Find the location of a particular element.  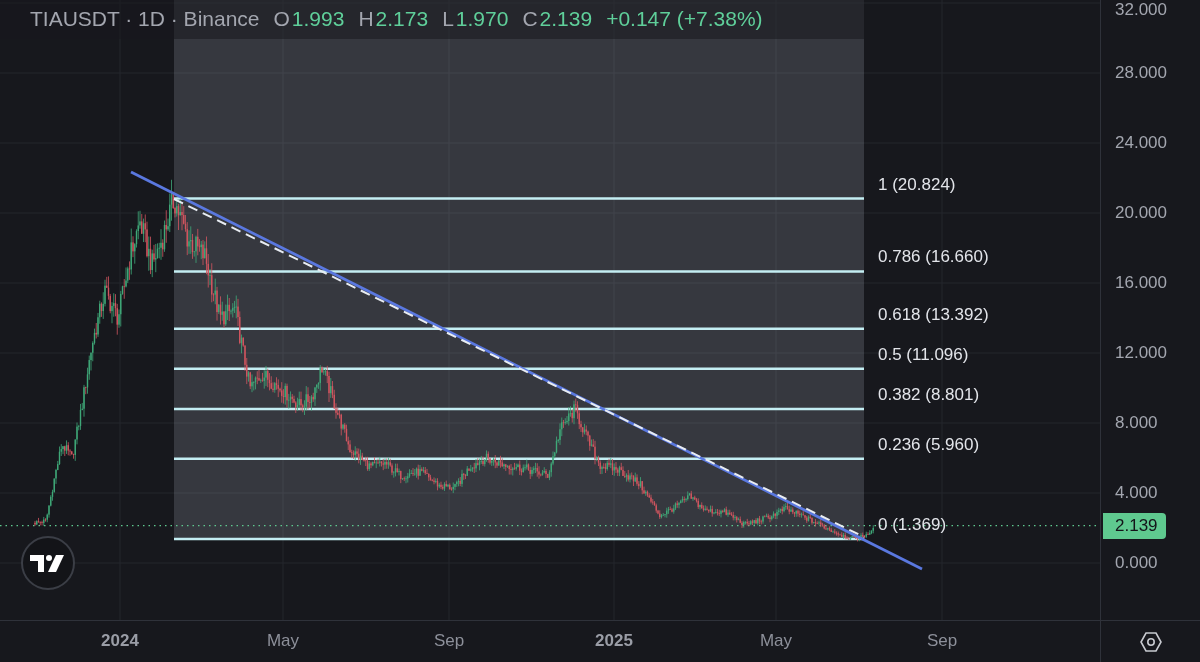

ohlc-value: H2.173 is located at coordinates (393, 19).